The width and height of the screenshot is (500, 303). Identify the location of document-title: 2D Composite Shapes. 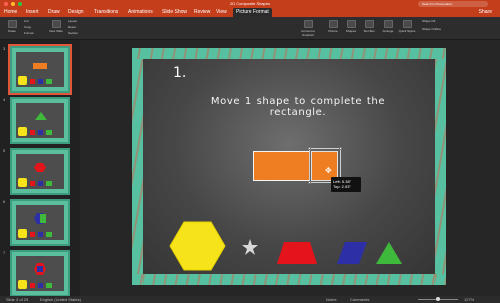
(250, 3).